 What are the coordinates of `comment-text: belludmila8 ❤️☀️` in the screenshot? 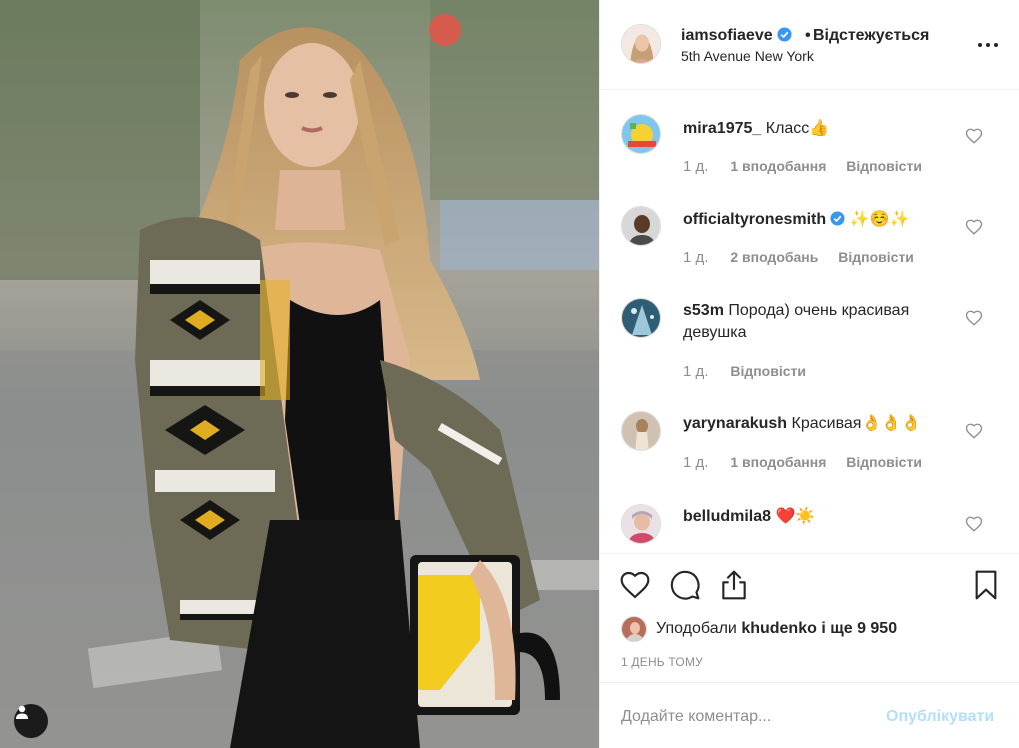 It's located at (818, 517).